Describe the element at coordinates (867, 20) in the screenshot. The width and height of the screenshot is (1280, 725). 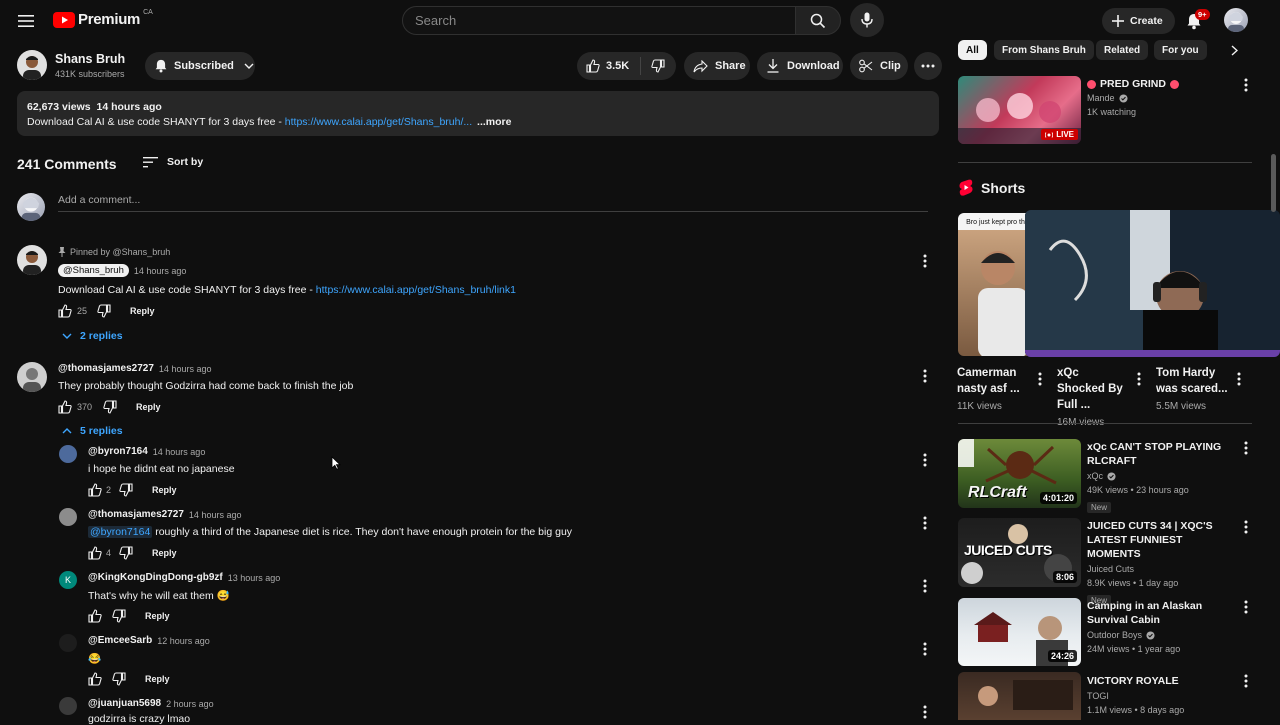
I see `voice-search-button` at that location.